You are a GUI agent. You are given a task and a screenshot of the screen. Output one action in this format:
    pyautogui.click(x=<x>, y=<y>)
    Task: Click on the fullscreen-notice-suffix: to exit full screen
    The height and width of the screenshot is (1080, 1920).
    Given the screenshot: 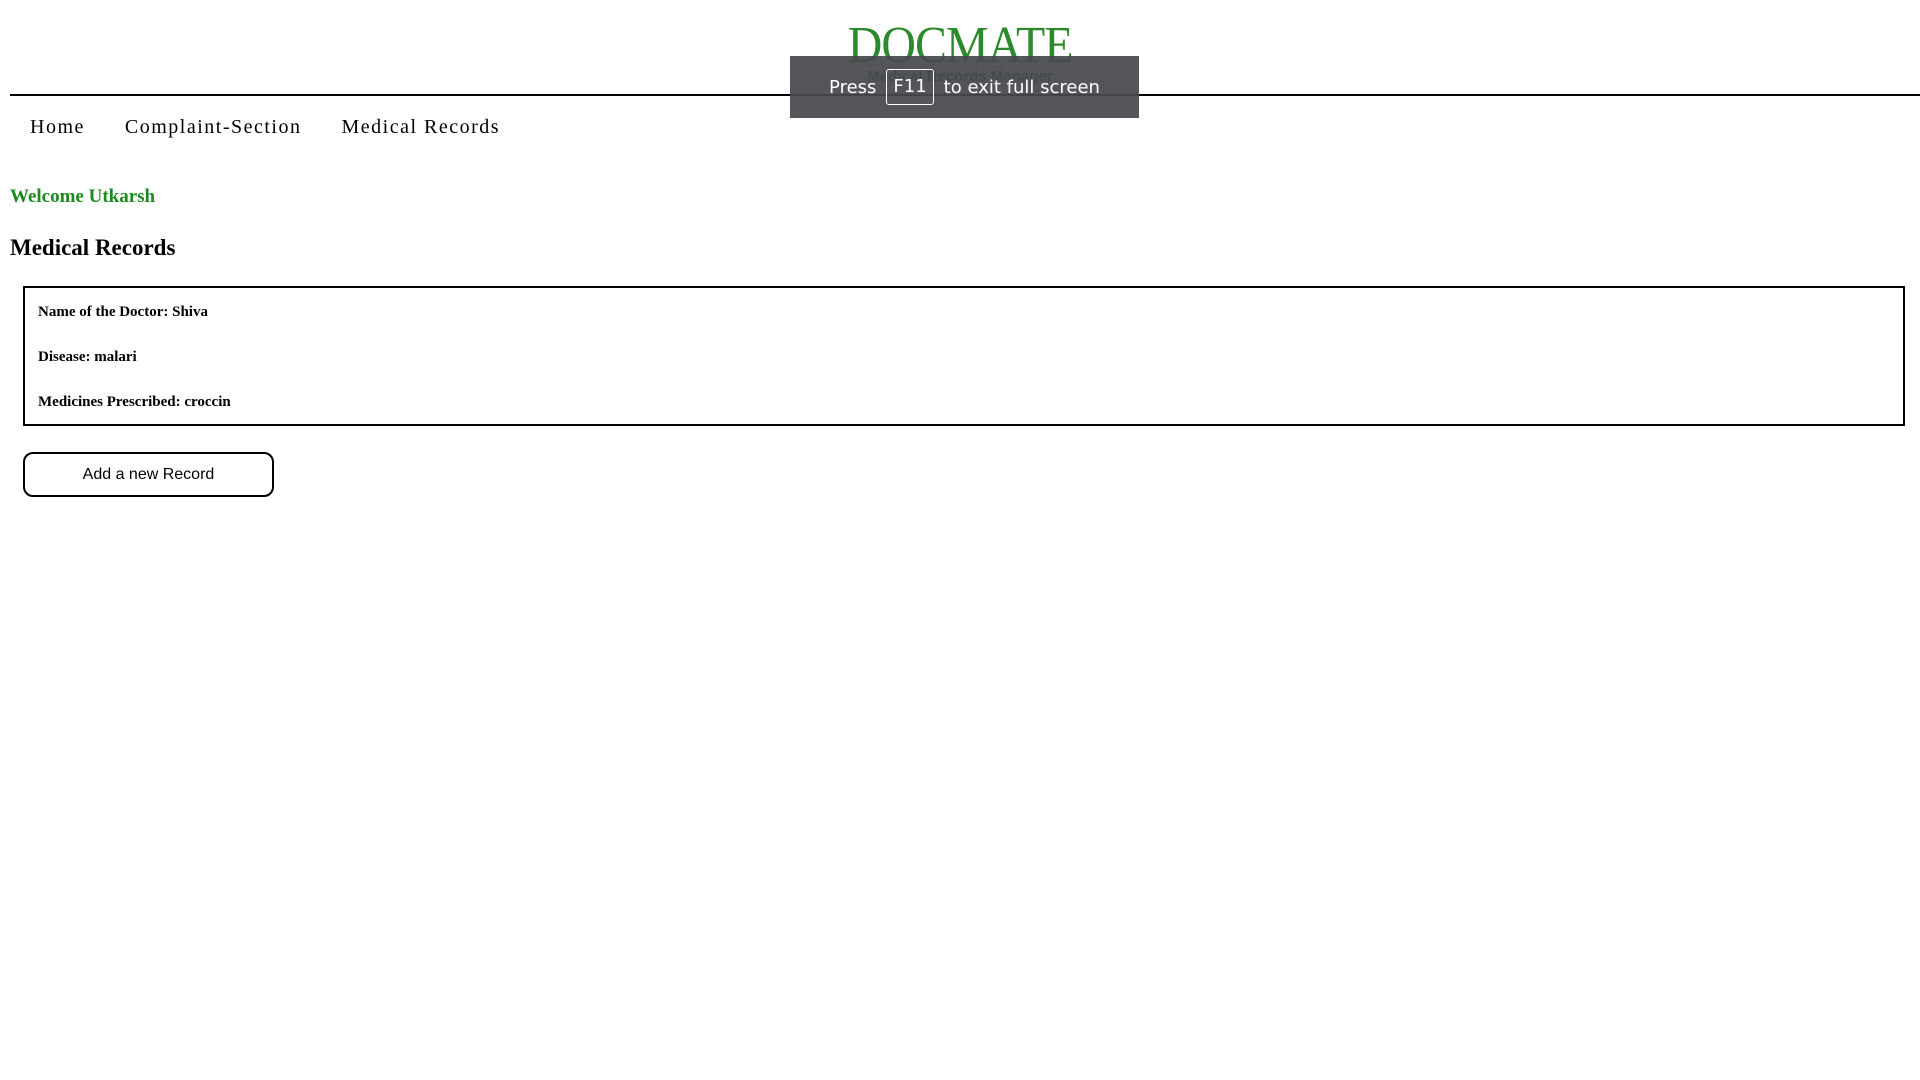 What is the action you would take?
    pyautogui.click(x=1021, y=87)
    